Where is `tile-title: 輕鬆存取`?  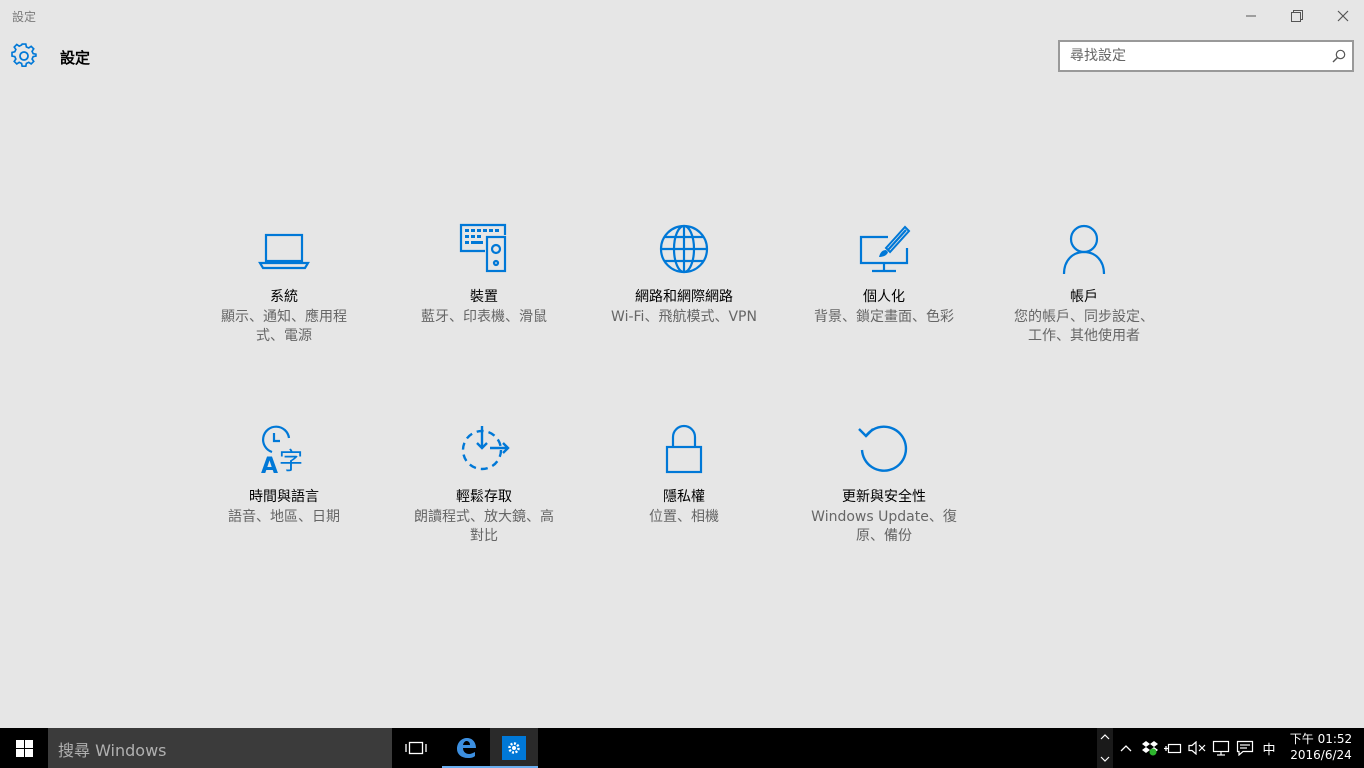 tile-title: 輕鬆存取 is located at coordinates (484, 497).